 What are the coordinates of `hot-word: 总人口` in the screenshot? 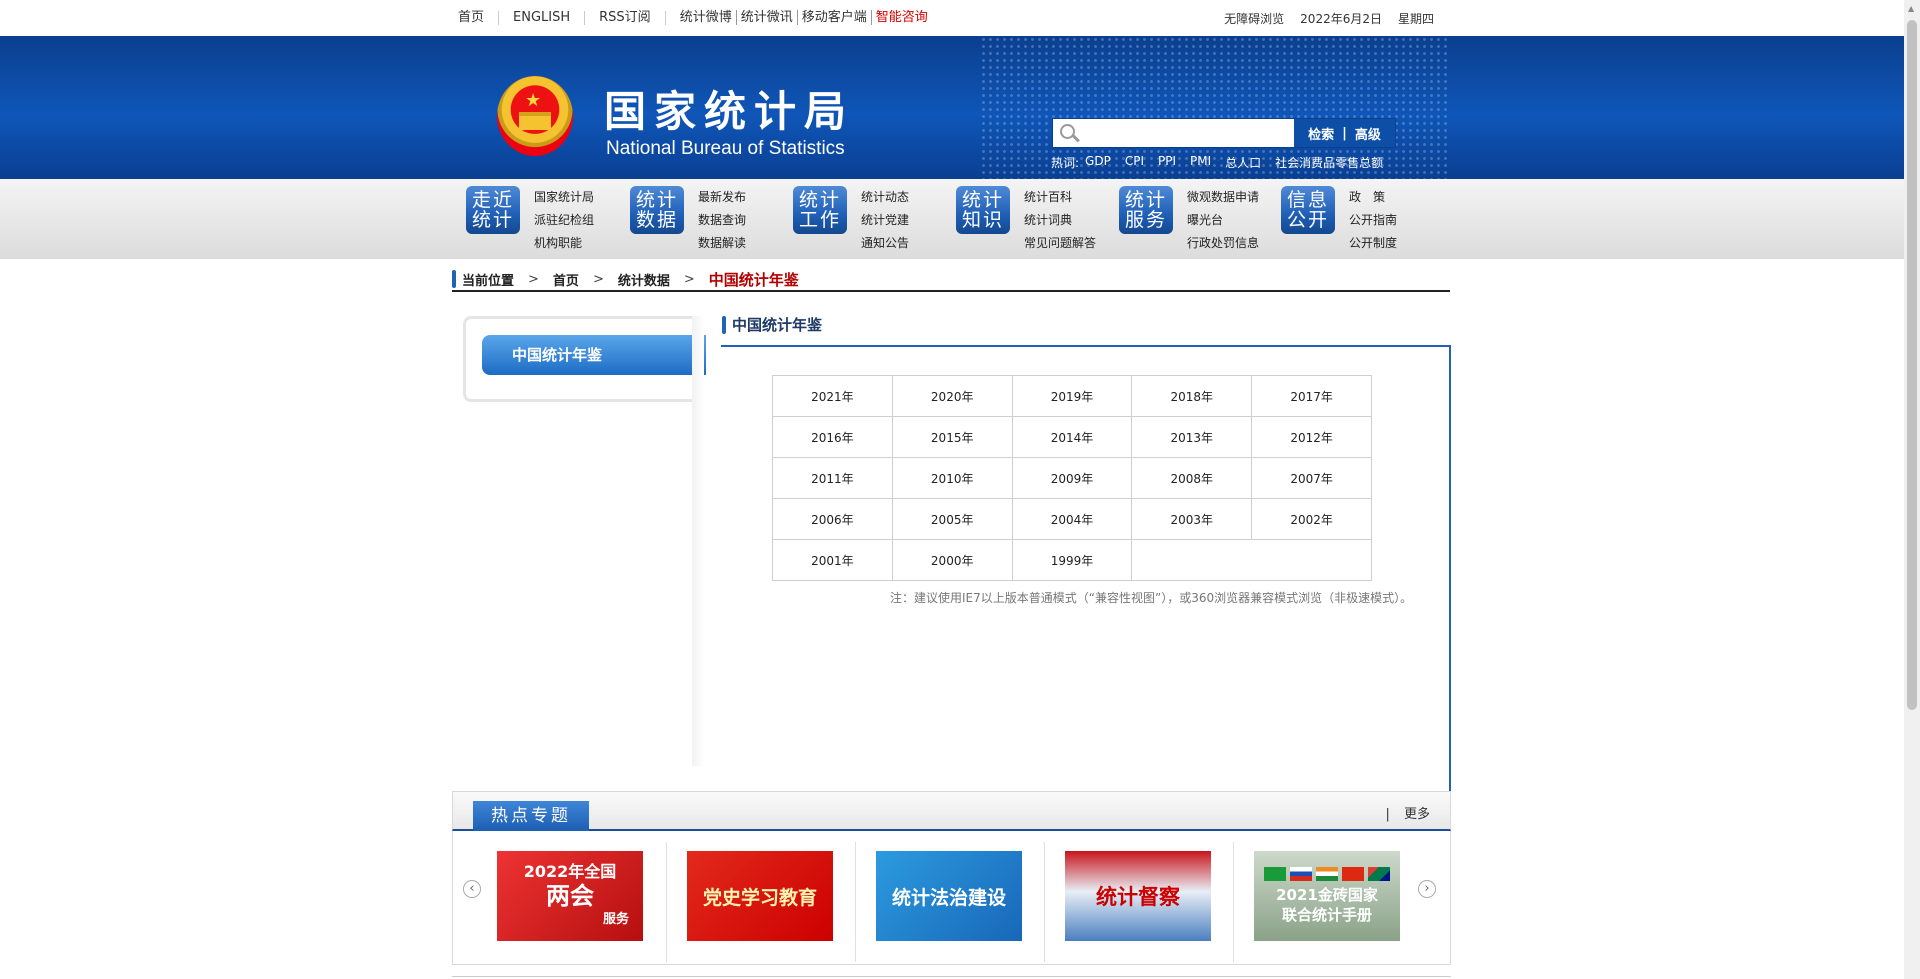 It's located at (1243, 162).